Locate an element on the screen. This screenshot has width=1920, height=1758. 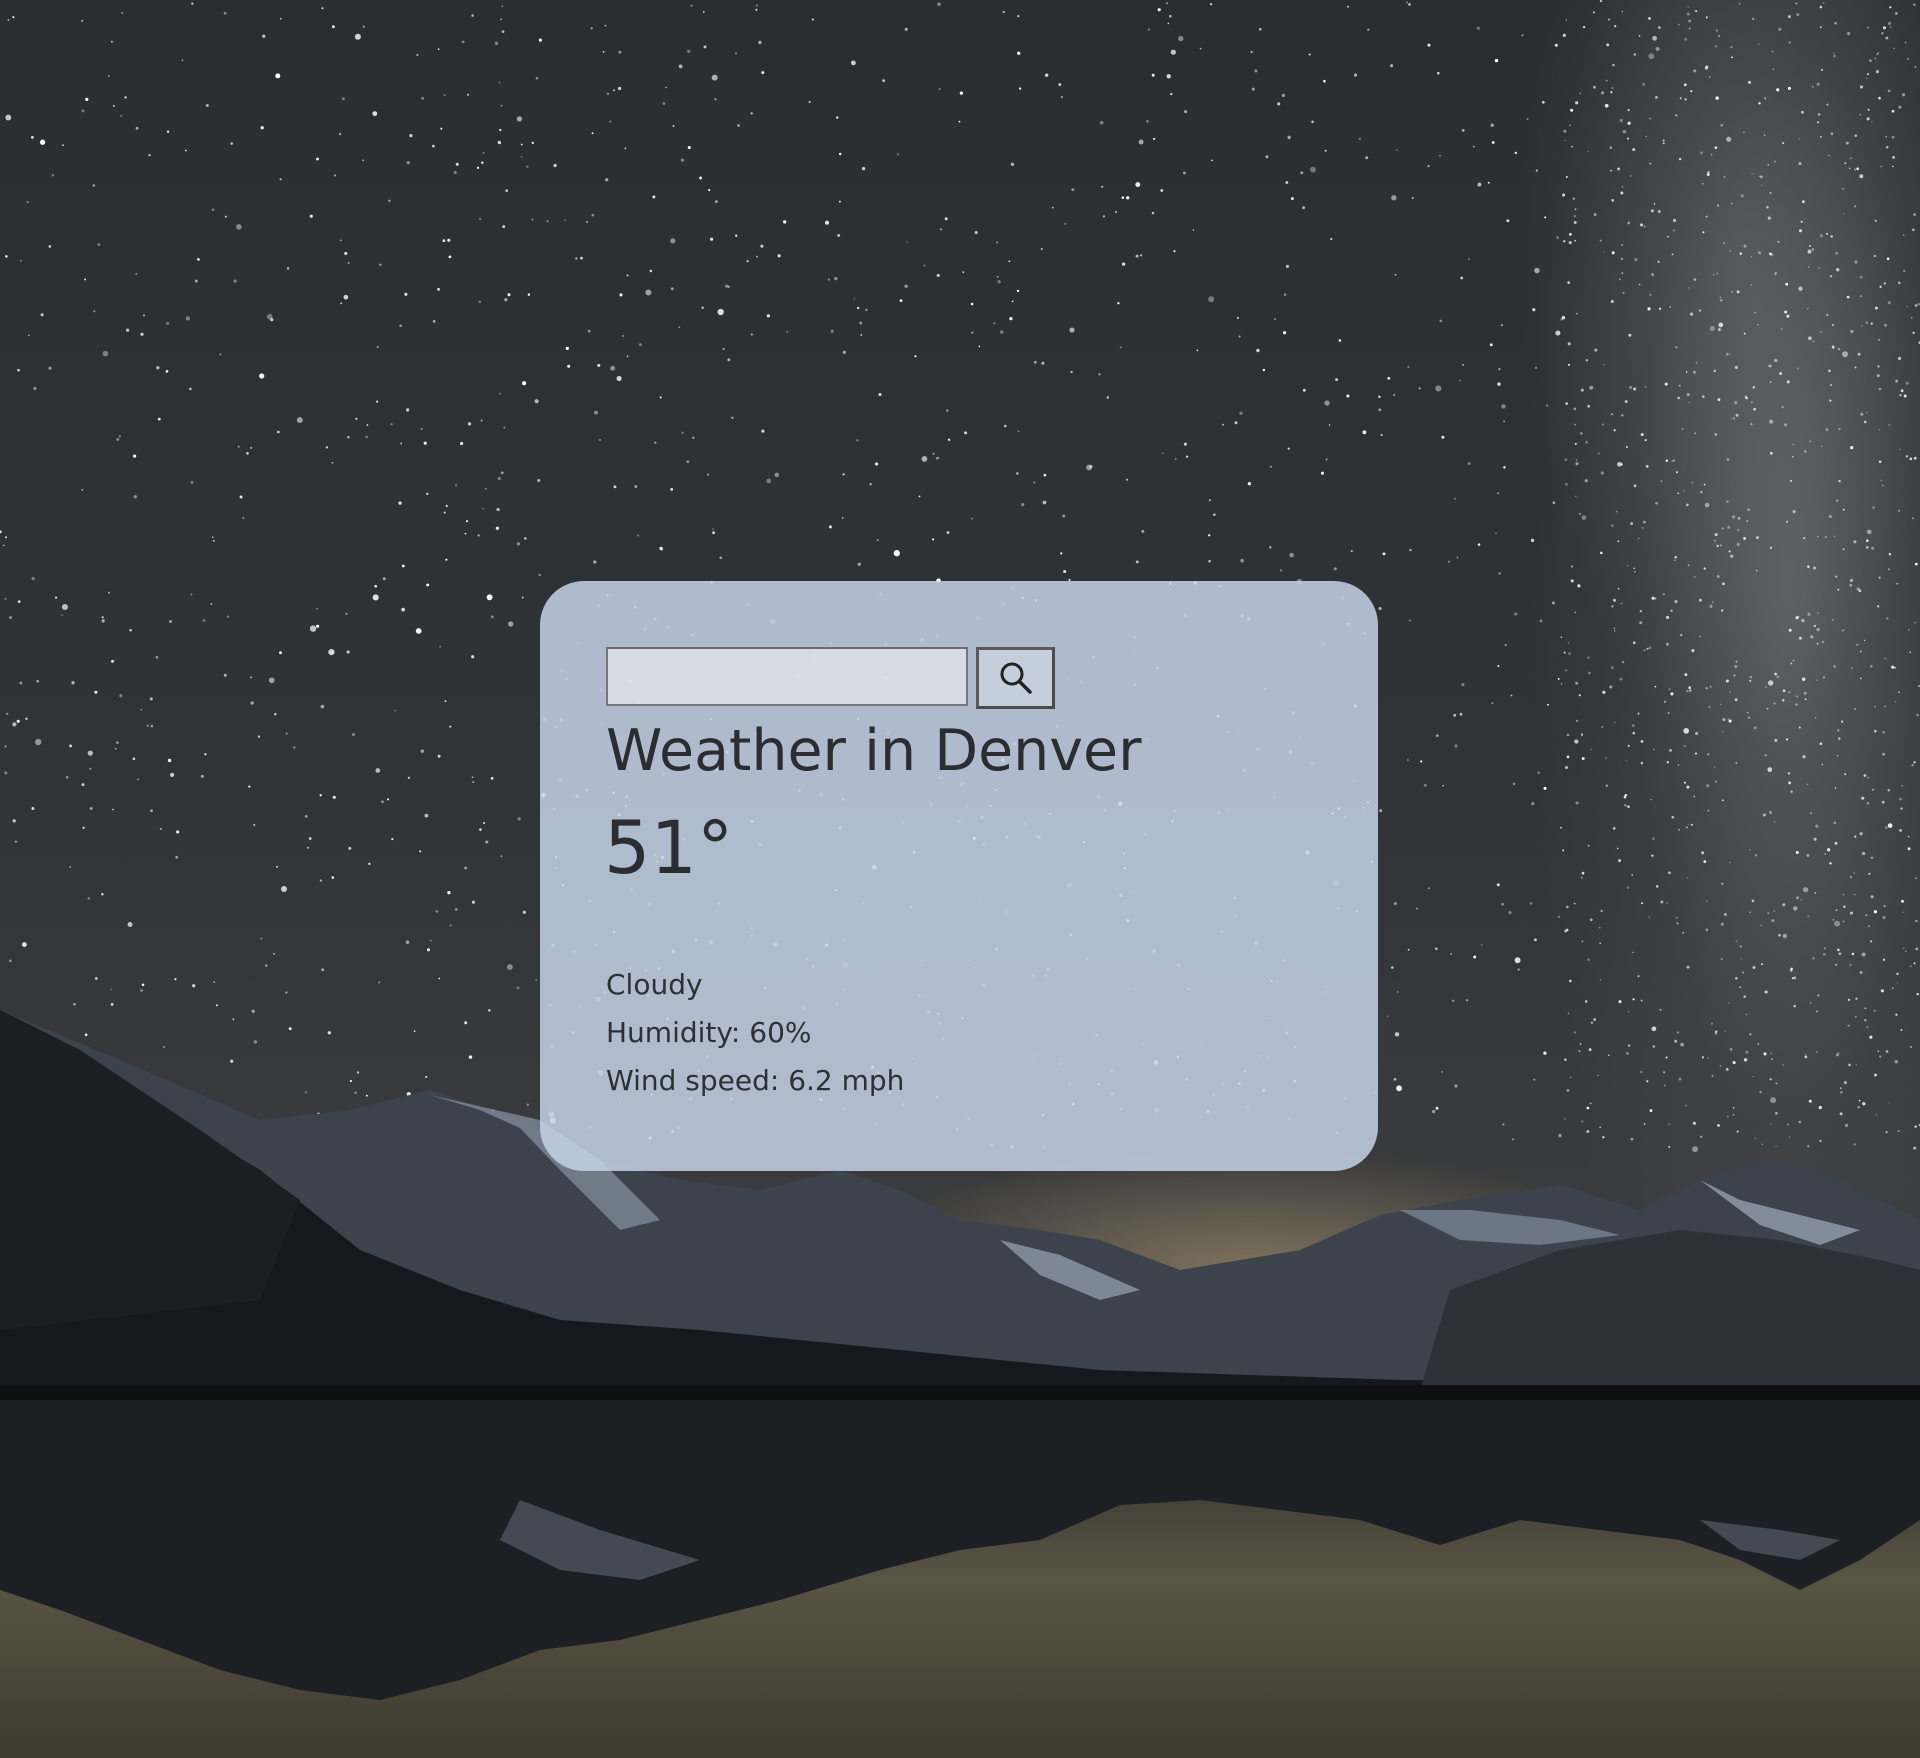
search-bar is located at coordinates (830, 678).